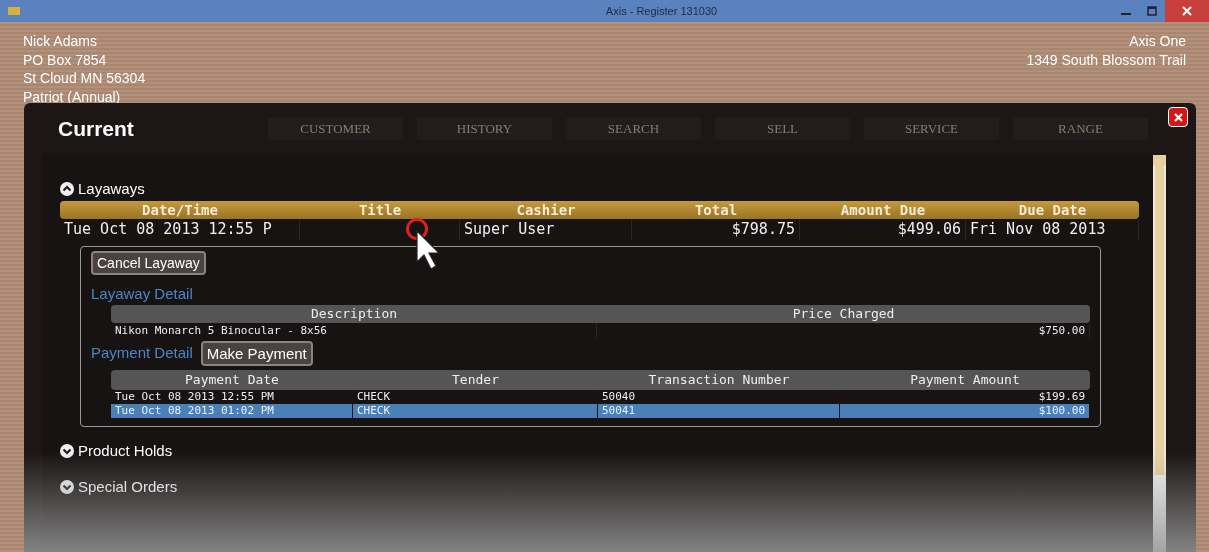 The image size is (1209, 552). Describe the element at coordinates (335, 129) in the screenshot. I see `tab: CUSTOMER` at that location.